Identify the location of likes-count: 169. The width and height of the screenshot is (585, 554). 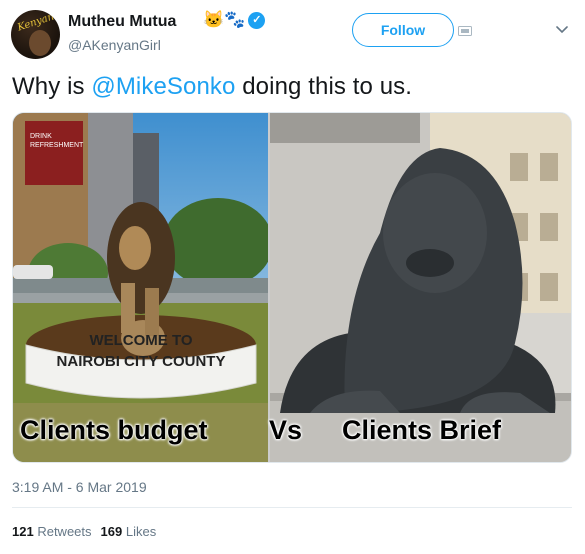
(111, 531).